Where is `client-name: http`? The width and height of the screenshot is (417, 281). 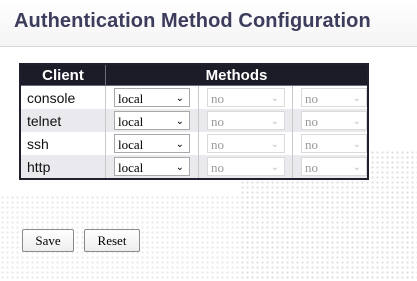 client-name: http is located at coordinates (63, 167).